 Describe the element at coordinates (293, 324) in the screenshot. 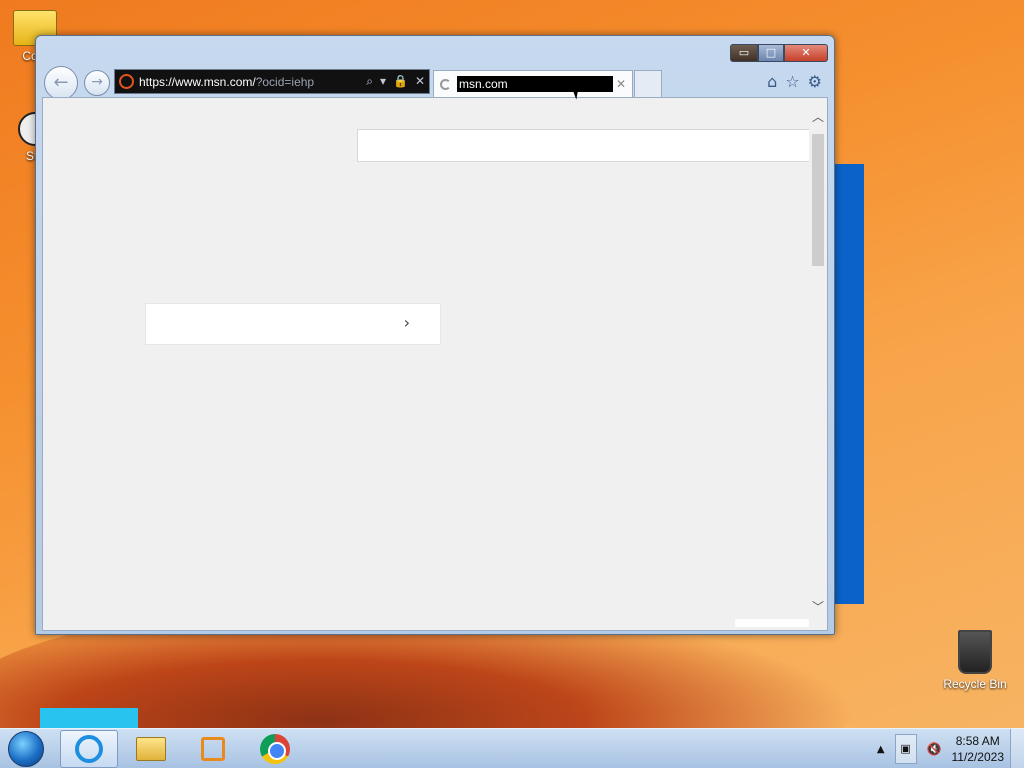

I see `content-card-link: ›` at that location.